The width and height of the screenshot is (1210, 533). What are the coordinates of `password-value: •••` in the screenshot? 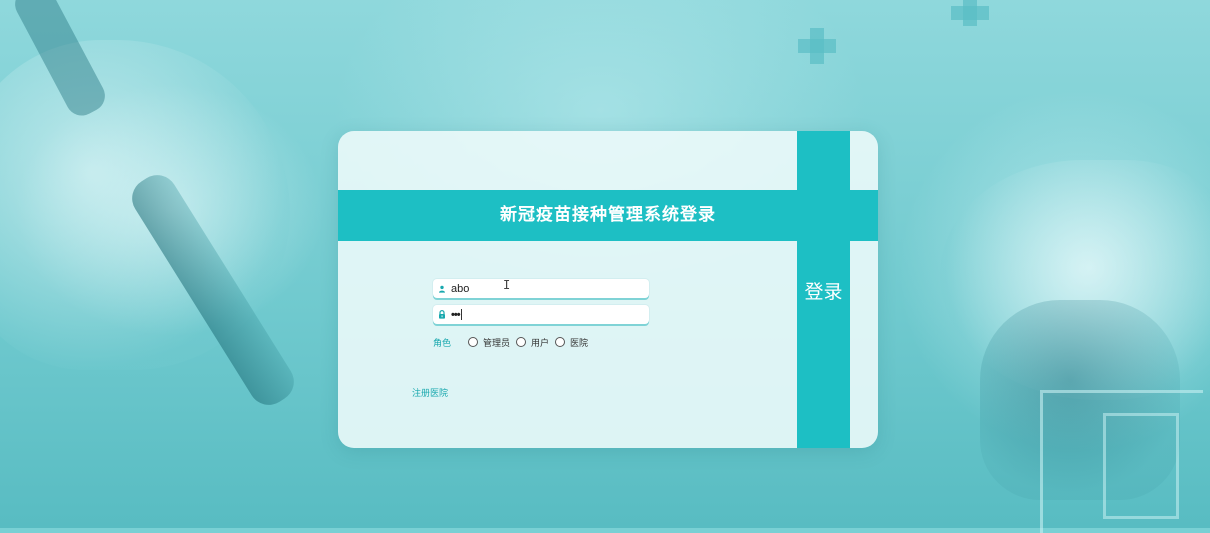 It's located at (456, 314).